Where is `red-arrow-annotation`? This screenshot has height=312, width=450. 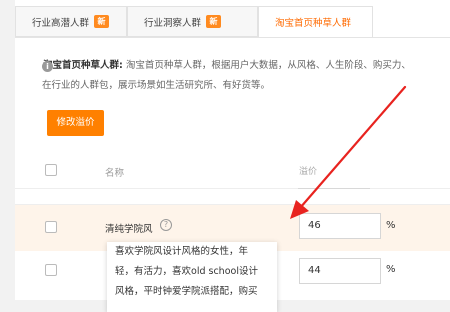
red-arrow-annotation is located at coordinates (348, 152).